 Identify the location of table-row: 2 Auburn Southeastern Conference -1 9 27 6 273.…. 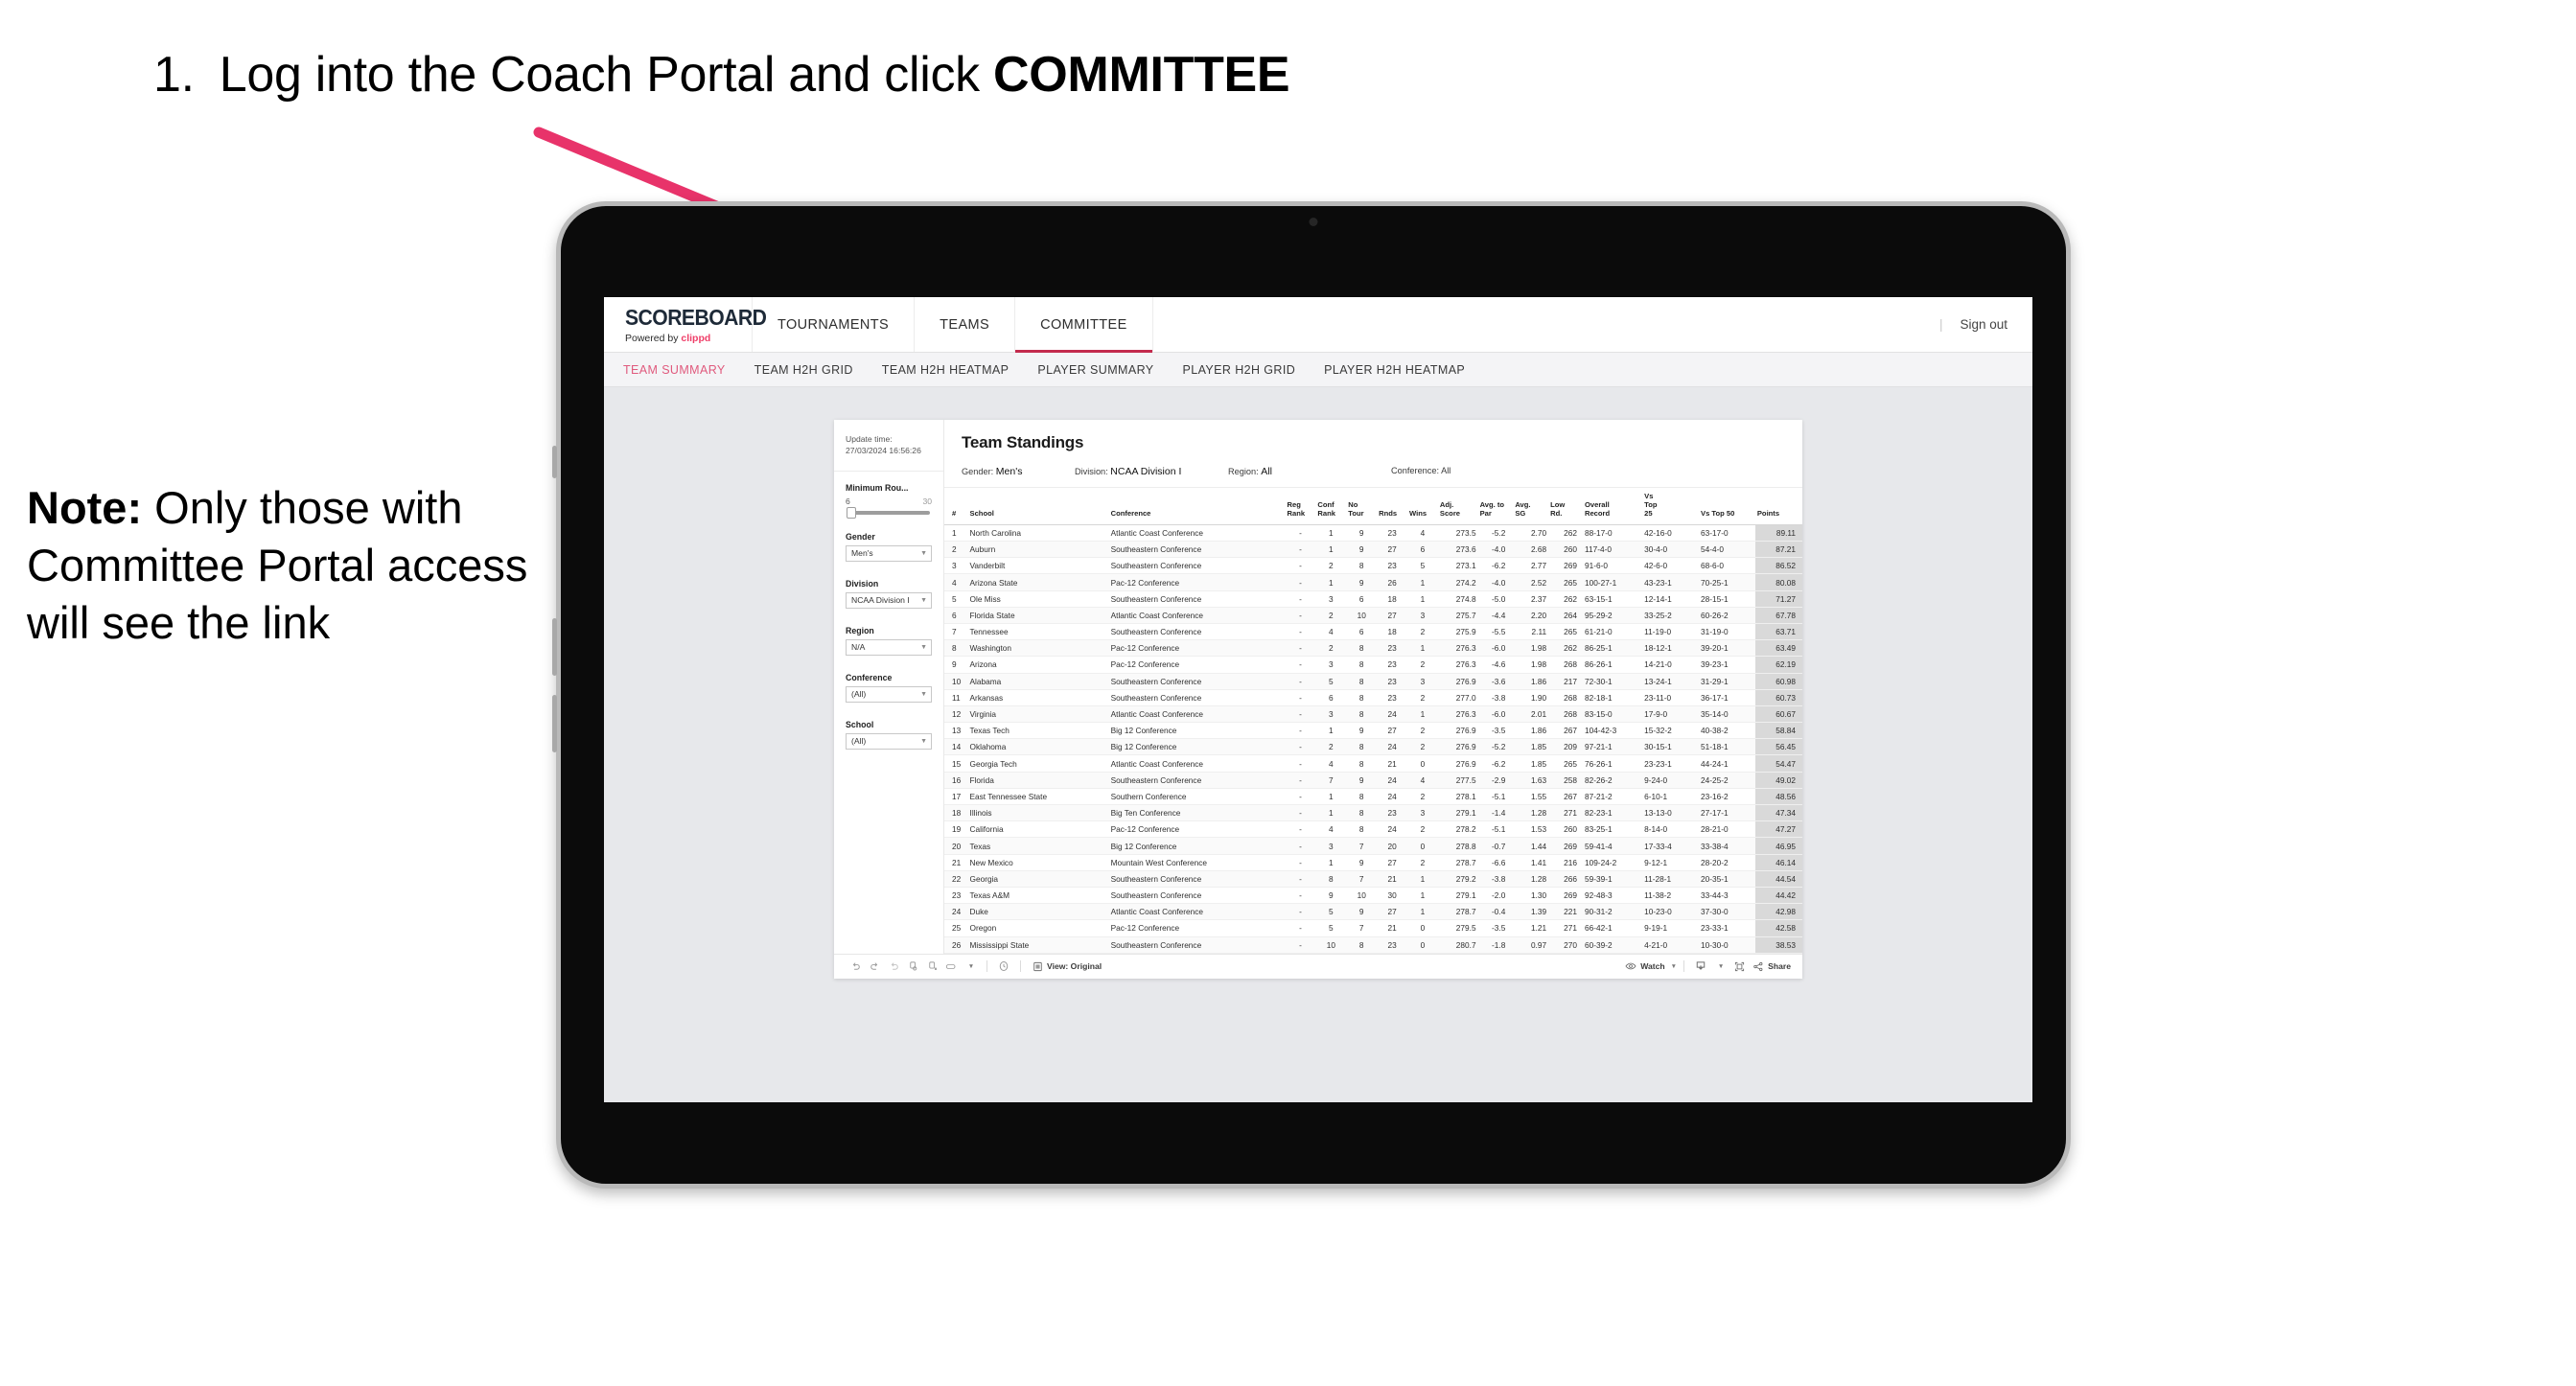
(1373, 550).